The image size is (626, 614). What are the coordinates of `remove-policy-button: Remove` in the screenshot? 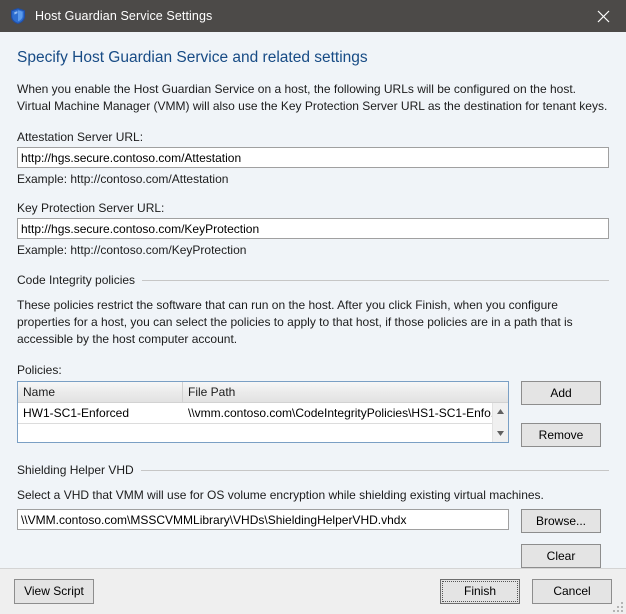 It's located at (561, 435).